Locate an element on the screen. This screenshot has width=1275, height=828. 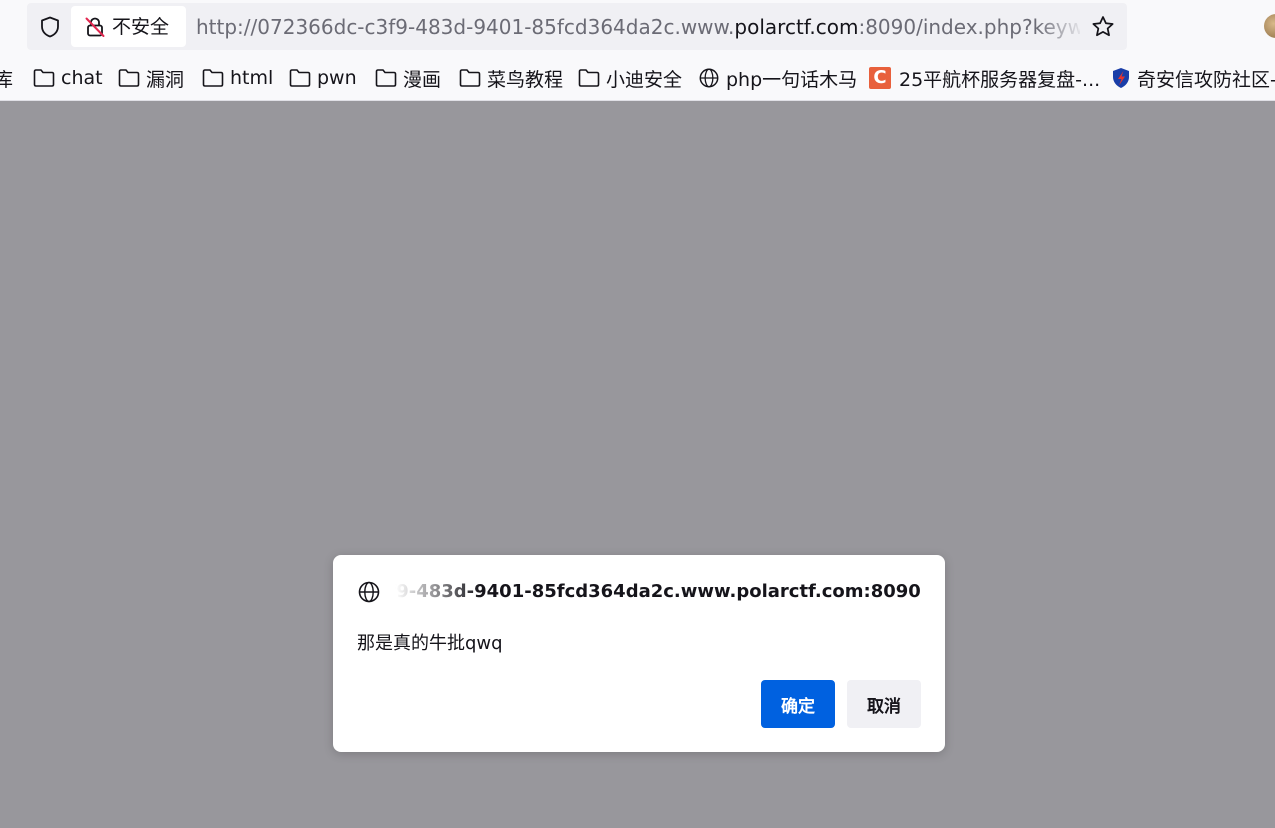
bookmark-php-webshell: php一句话木马 is located at coordinates (777, 78).